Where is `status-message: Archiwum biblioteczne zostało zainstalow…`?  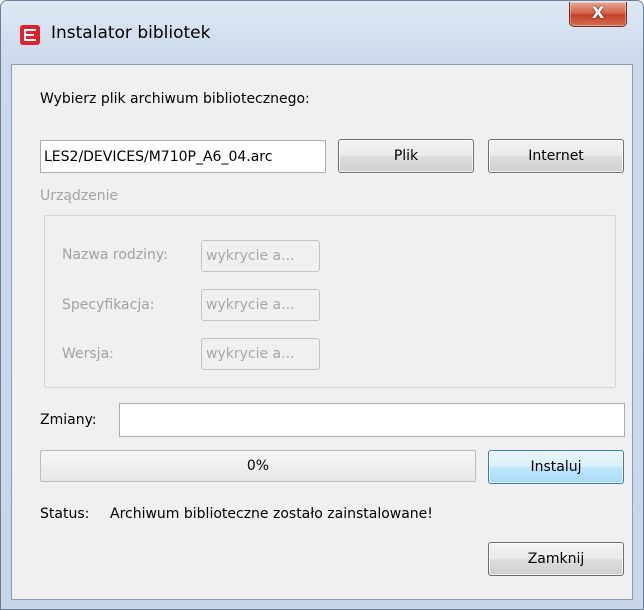
status-message: Archiwum biblioteczne zostało zainstalow… is located at coordinates (271, 514).